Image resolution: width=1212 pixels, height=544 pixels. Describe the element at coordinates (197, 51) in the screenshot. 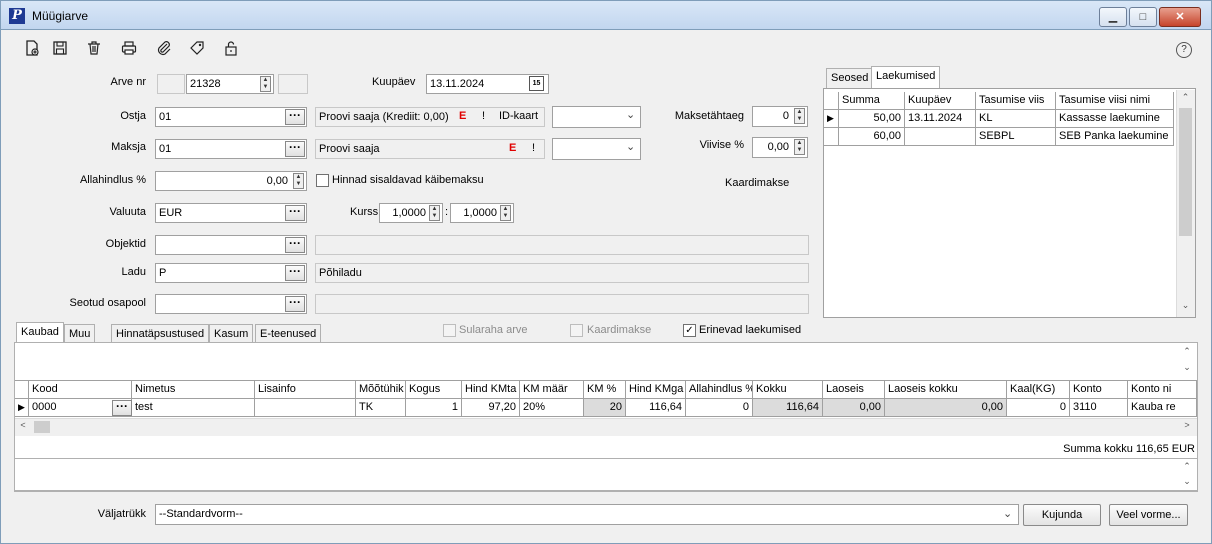

I see `tag-icon` at that location.